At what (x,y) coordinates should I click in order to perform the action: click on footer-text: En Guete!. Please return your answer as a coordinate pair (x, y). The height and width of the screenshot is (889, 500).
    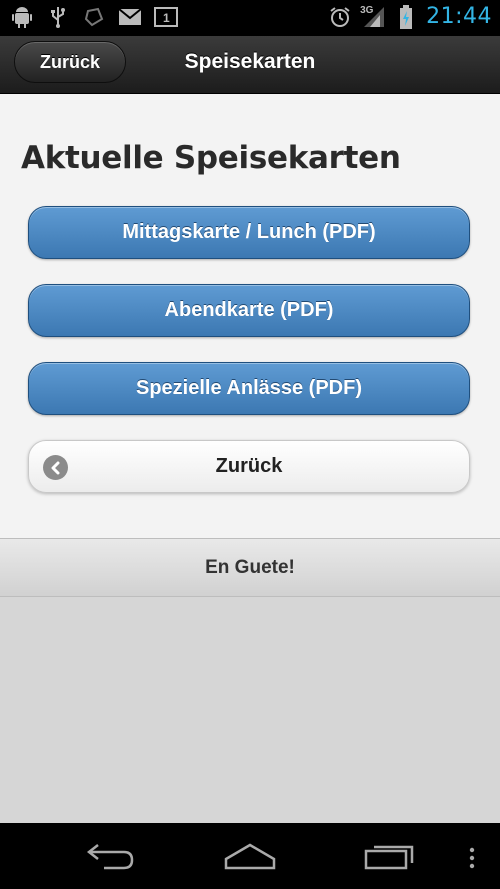
    Looking at the image, I should click on (250, 567).